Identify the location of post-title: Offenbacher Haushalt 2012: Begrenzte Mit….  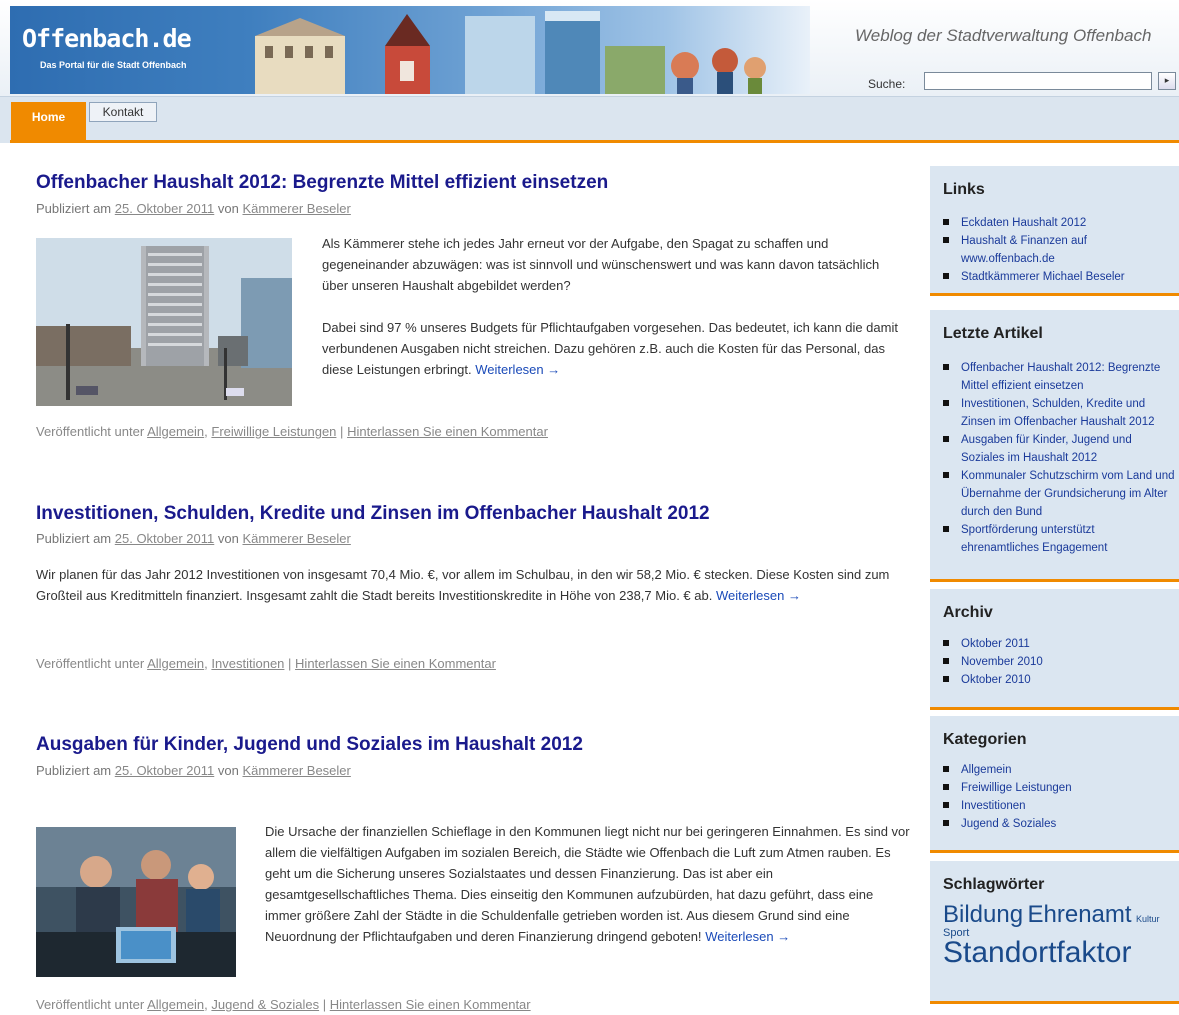
(322, 183).